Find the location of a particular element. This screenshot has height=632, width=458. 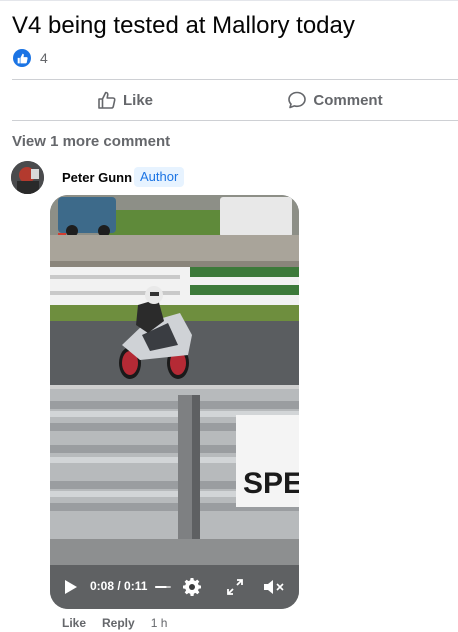

comment-timestamp: 1 h is located at coordinates (159, 623).